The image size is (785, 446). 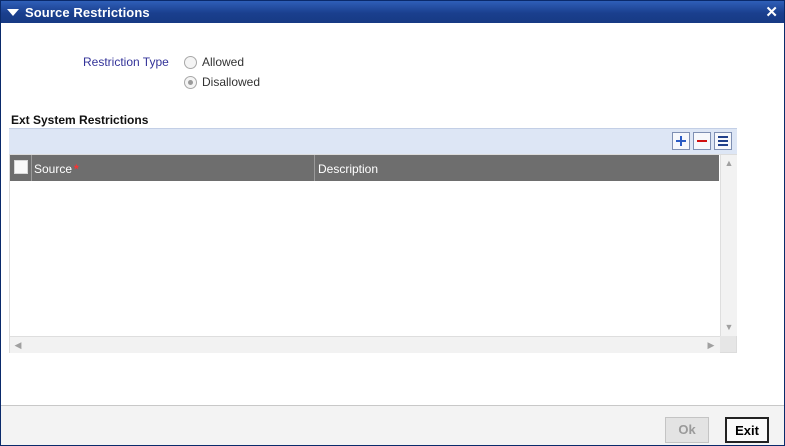 What do you see at coordinates (365, 344) in the screenshot?
I see `horizontal-scrollbar: ◀ ▶` at bounding box center [365, 344].